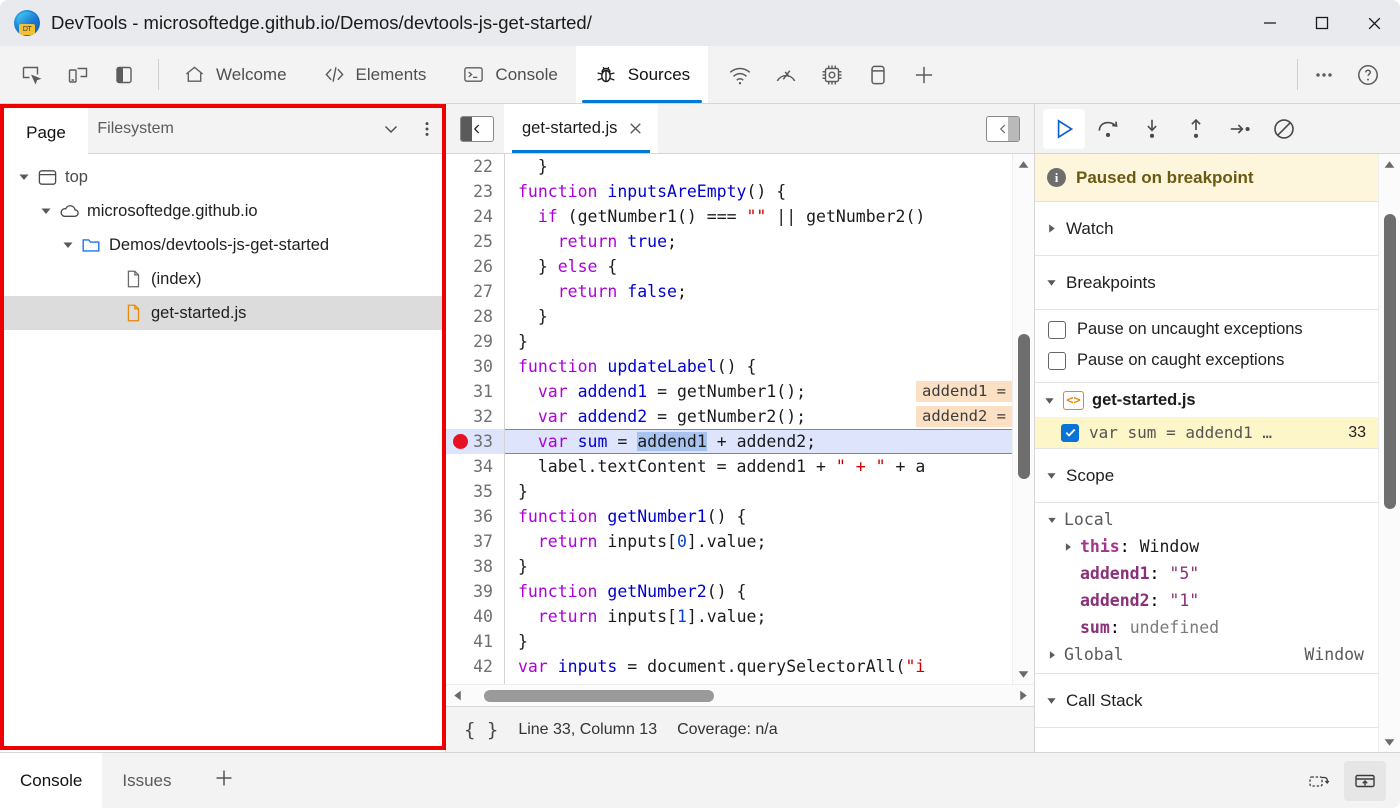  What do you see at coordinates (222, 245) in the screenshot?
I see `tree-item-folder: Demos/devtools-js-get-started` at bounding box center [222, 245].